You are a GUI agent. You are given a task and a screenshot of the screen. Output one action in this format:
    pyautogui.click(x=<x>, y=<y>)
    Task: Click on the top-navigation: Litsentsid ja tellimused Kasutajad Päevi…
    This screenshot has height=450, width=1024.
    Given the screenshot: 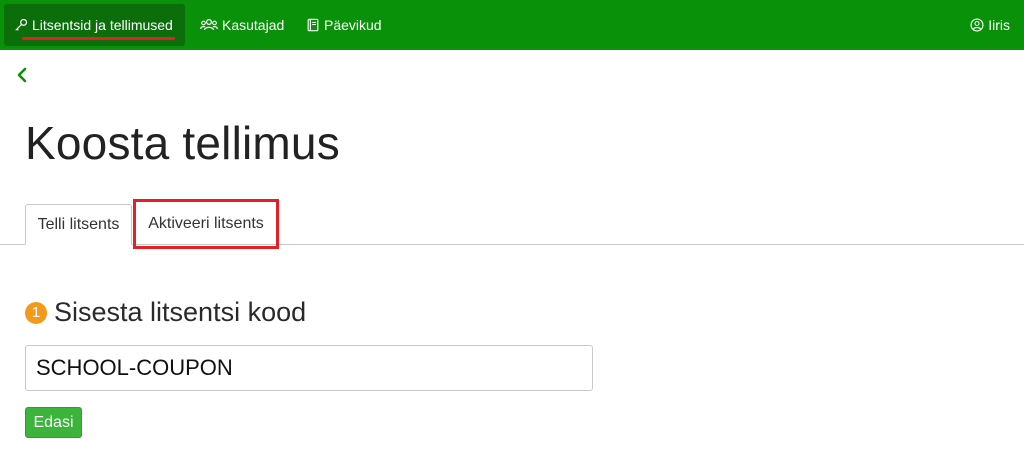 What is the action you would take?
    pyautogui.click(x=512, y=25)
    